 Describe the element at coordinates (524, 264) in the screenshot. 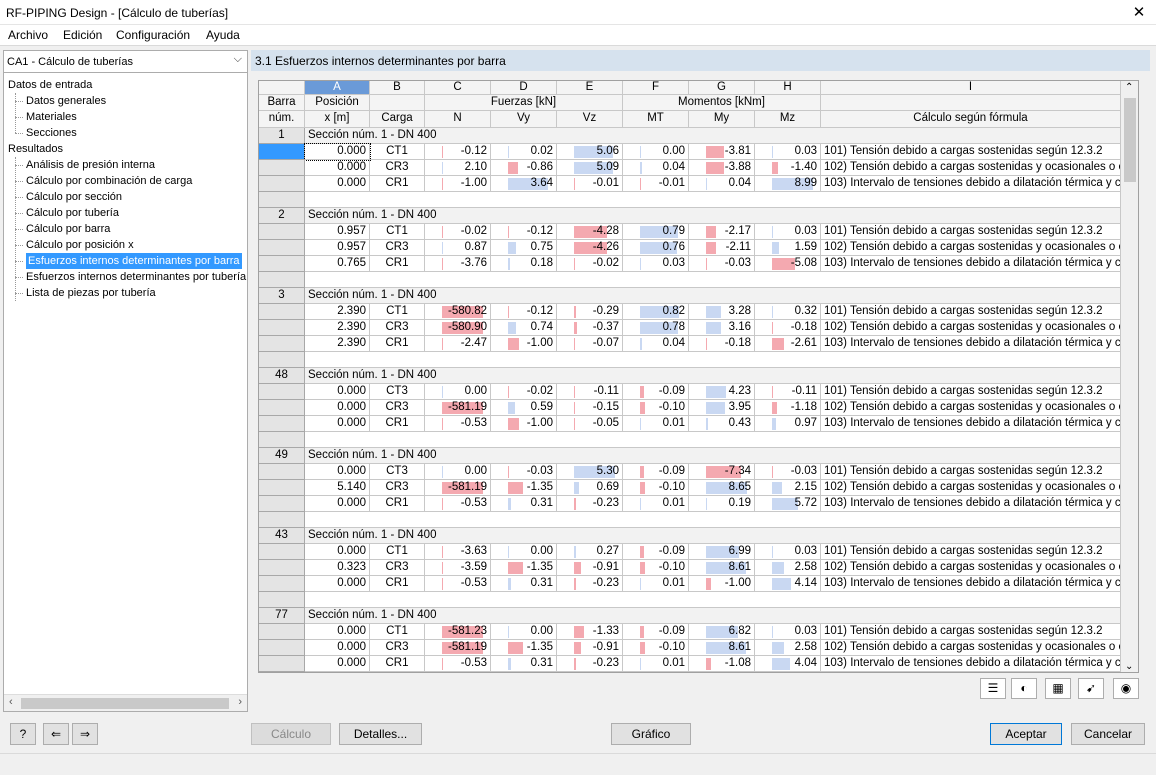

I see `table-cell-value: 0.18` at that location.